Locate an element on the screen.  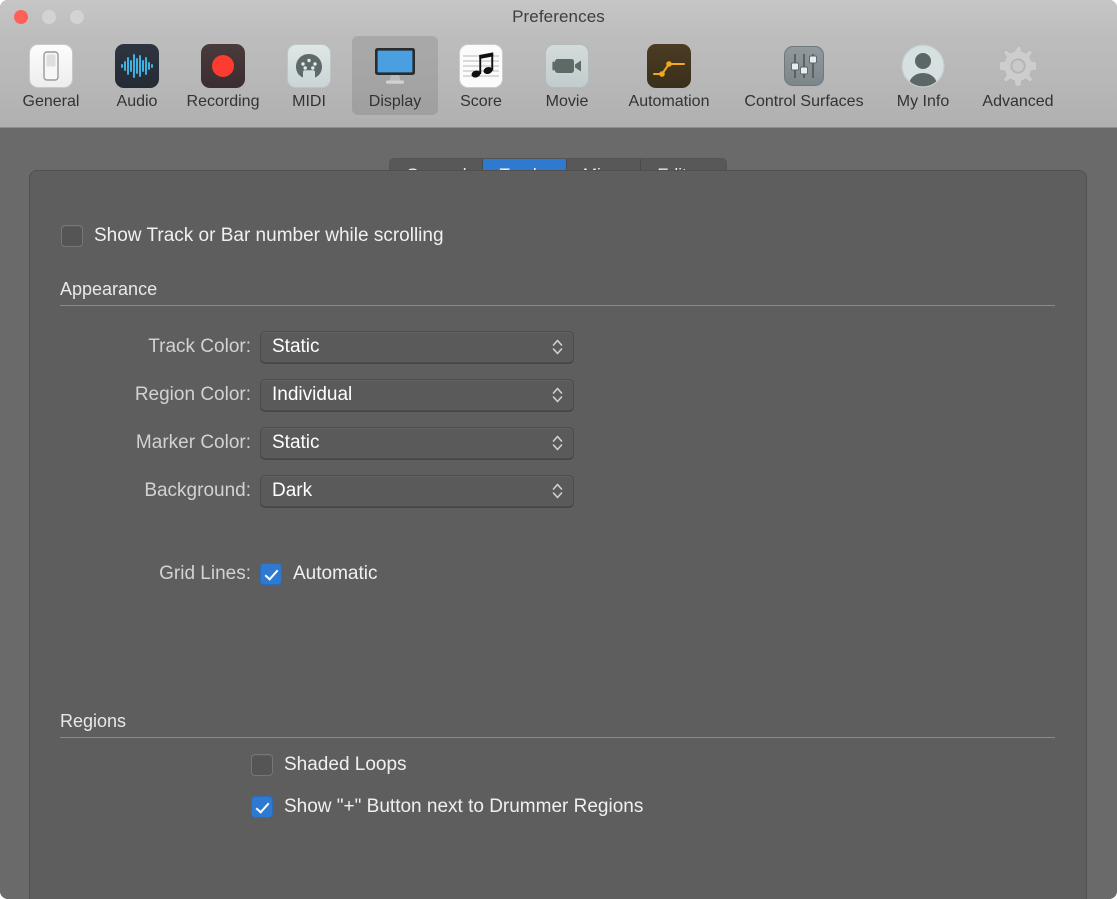
show-track-or-bar-number-label: Show Track or Bar number while scrolling is located at coordinates (269, 235).